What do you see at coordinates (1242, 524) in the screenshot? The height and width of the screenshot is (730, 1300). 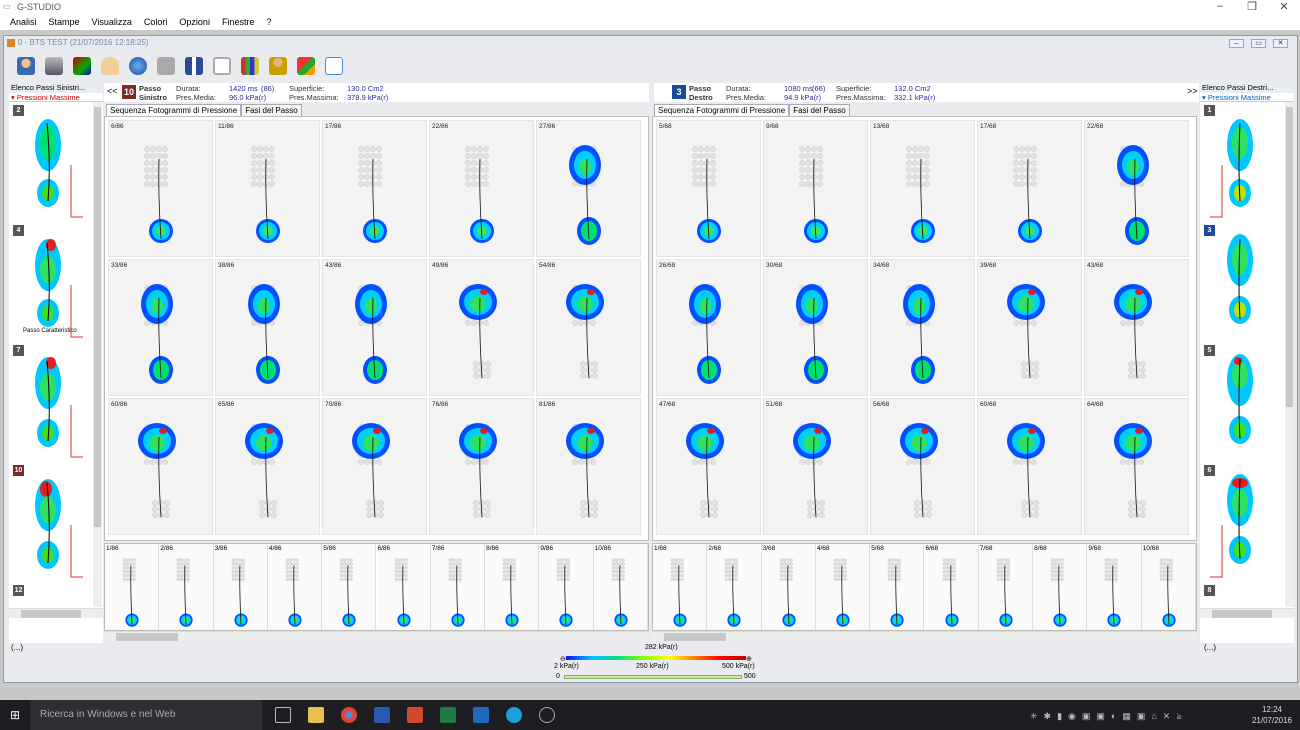 I see `right-step-thumb: 6` at bounding box center [1242, 524].